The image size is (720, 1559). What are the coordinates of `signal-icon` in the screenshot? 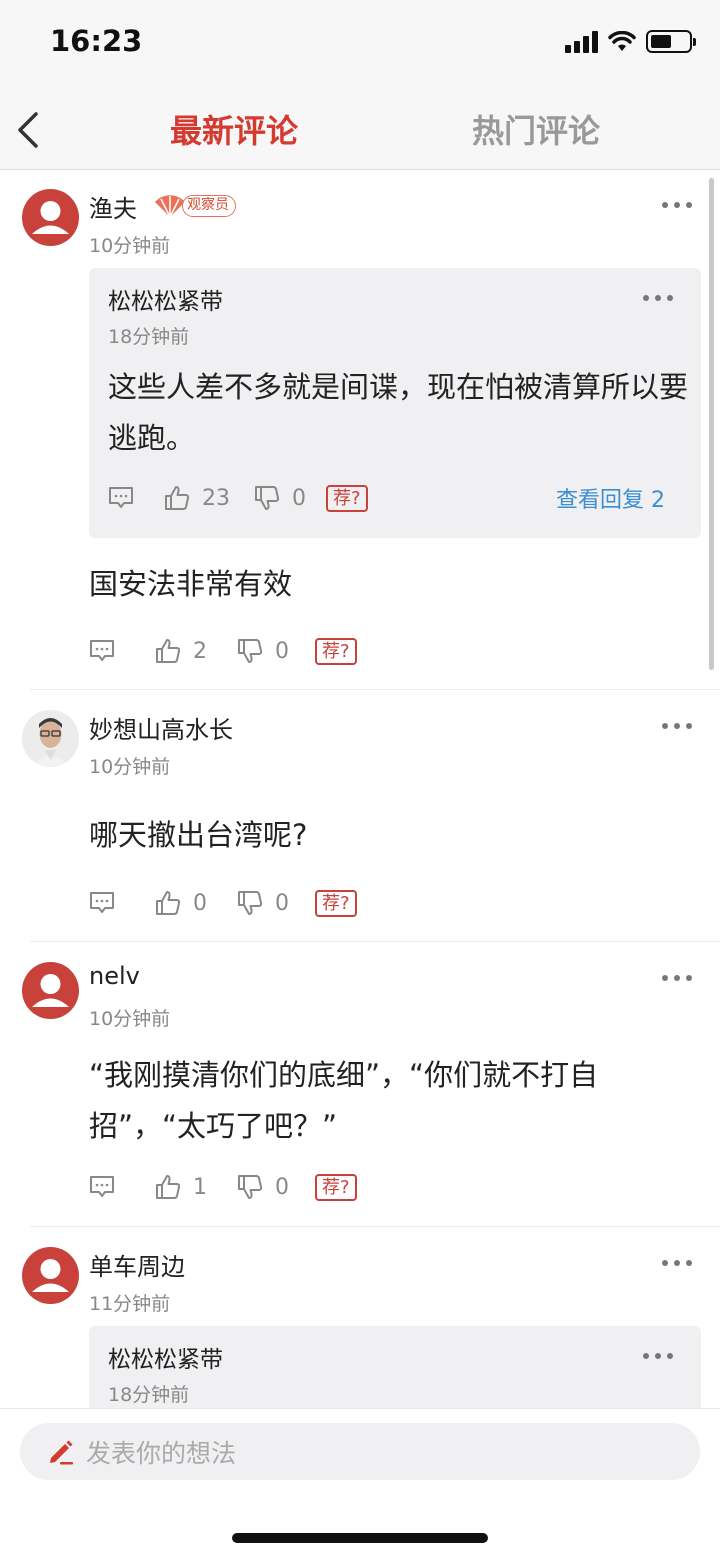 It's located at (581, 41).